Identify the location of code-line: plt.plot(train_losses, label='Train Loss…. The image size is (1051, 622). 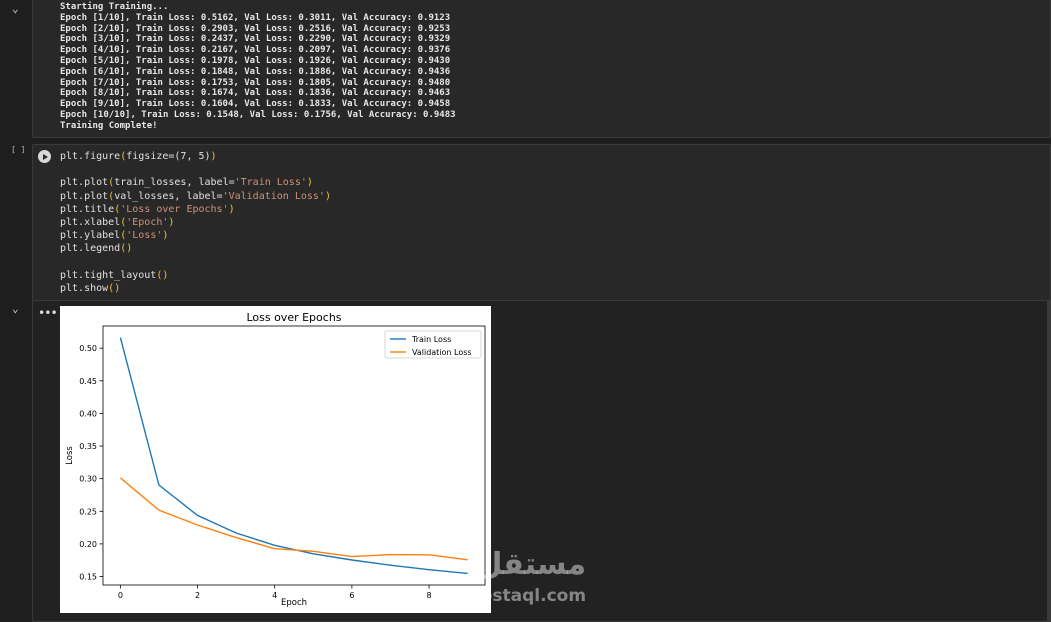
(186, 183).